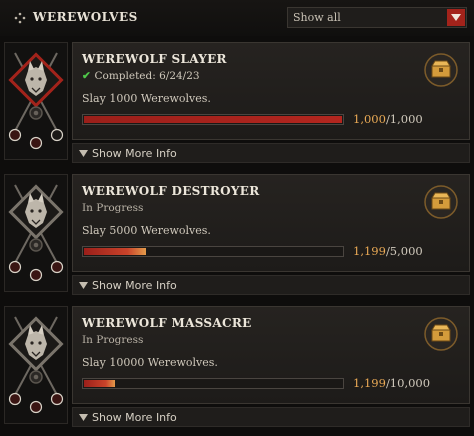  I want to click on achievement-description: Slay 5000 Werewolves., so click(146, 230).